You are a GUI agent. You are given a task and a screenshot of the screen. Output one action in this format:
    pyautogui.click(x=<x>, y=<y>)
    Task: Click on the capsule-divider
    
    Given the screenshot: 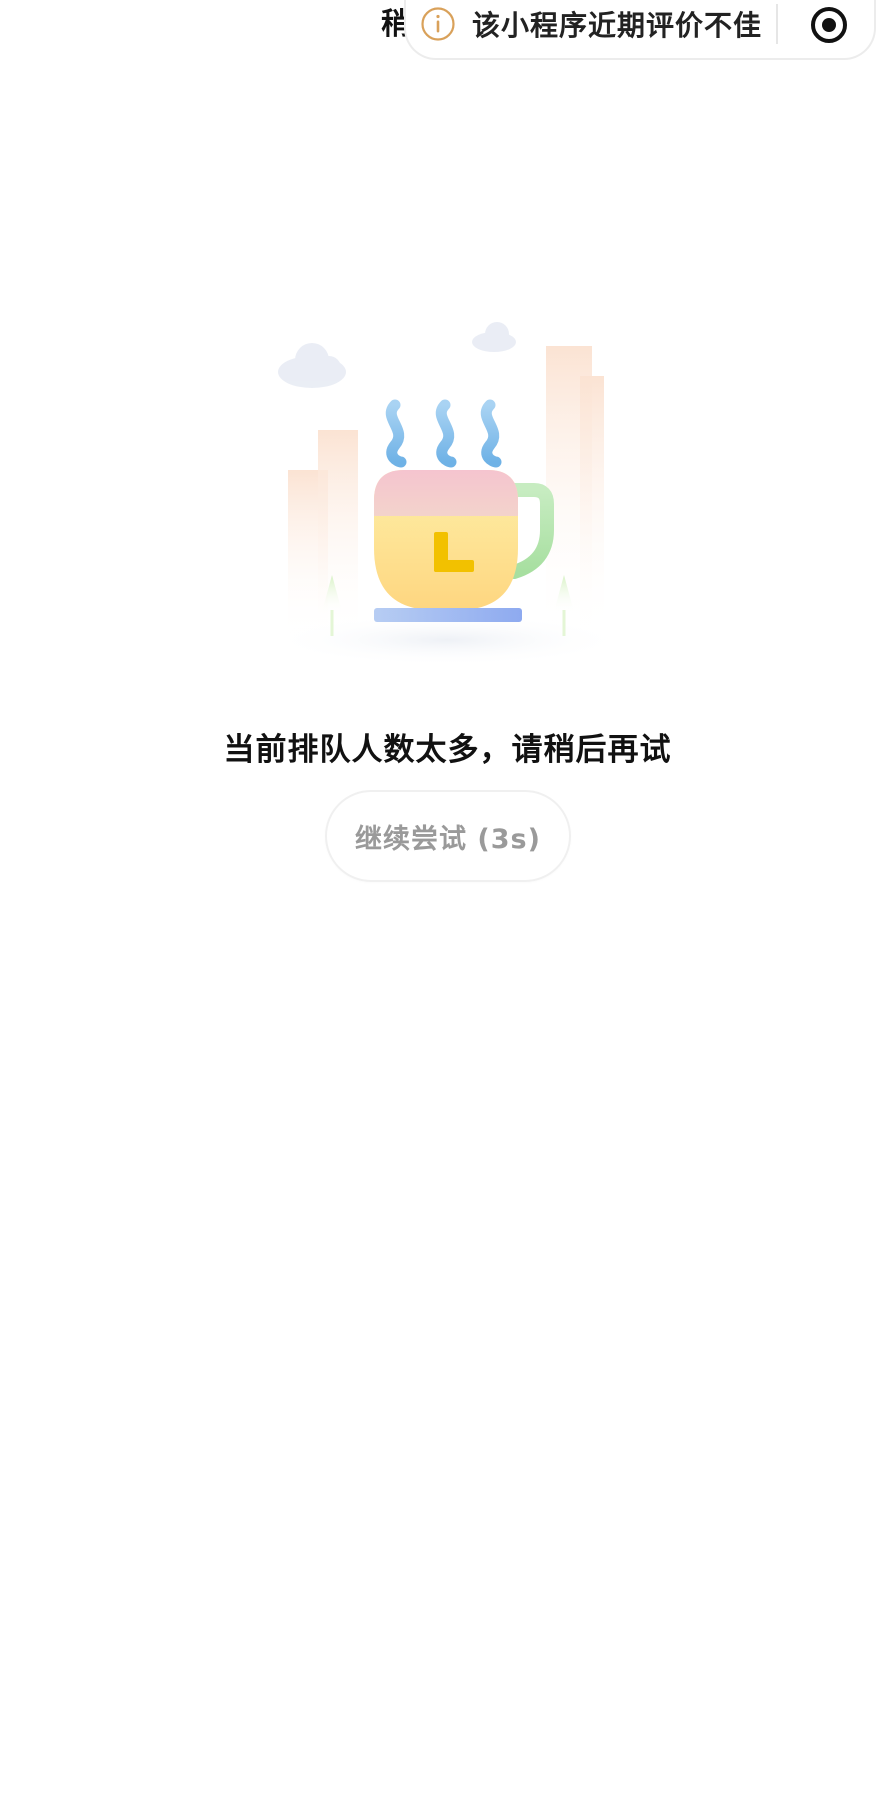 What is the action you would take?
    pyautogui.click(x=777, y=24)
    